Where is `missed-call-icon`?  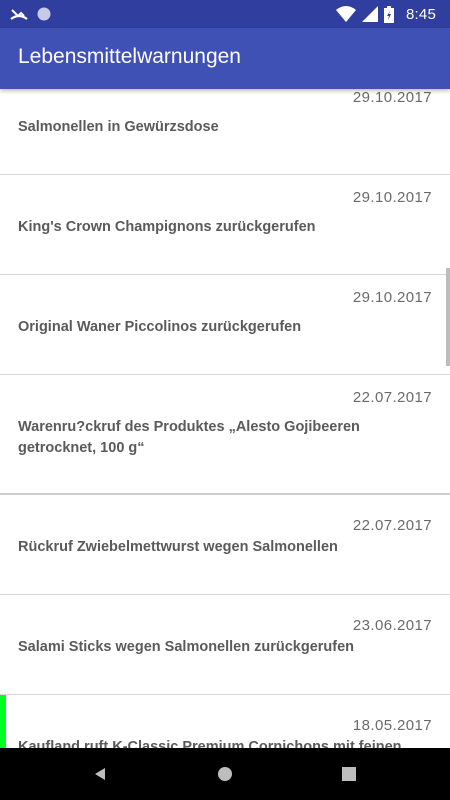 missed-call-icon is located at coordinates (19, 14).